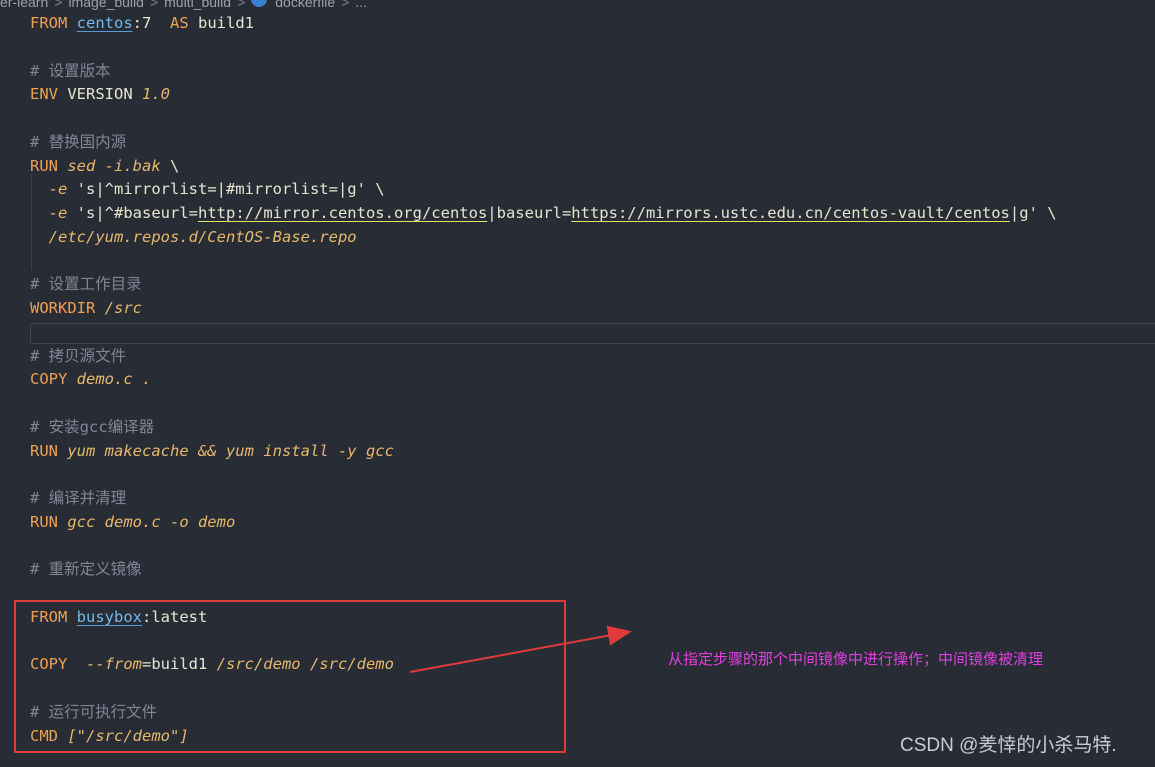 Image resolution: width=1155 pixels, height=767 pixels. What do you see at coordinates (856, 659) in the screenshot?
I see `annotation-text: 从指定步骤的那个中间镜像中进行操作；中间镜像被清理` at bounding box center [856, 659].